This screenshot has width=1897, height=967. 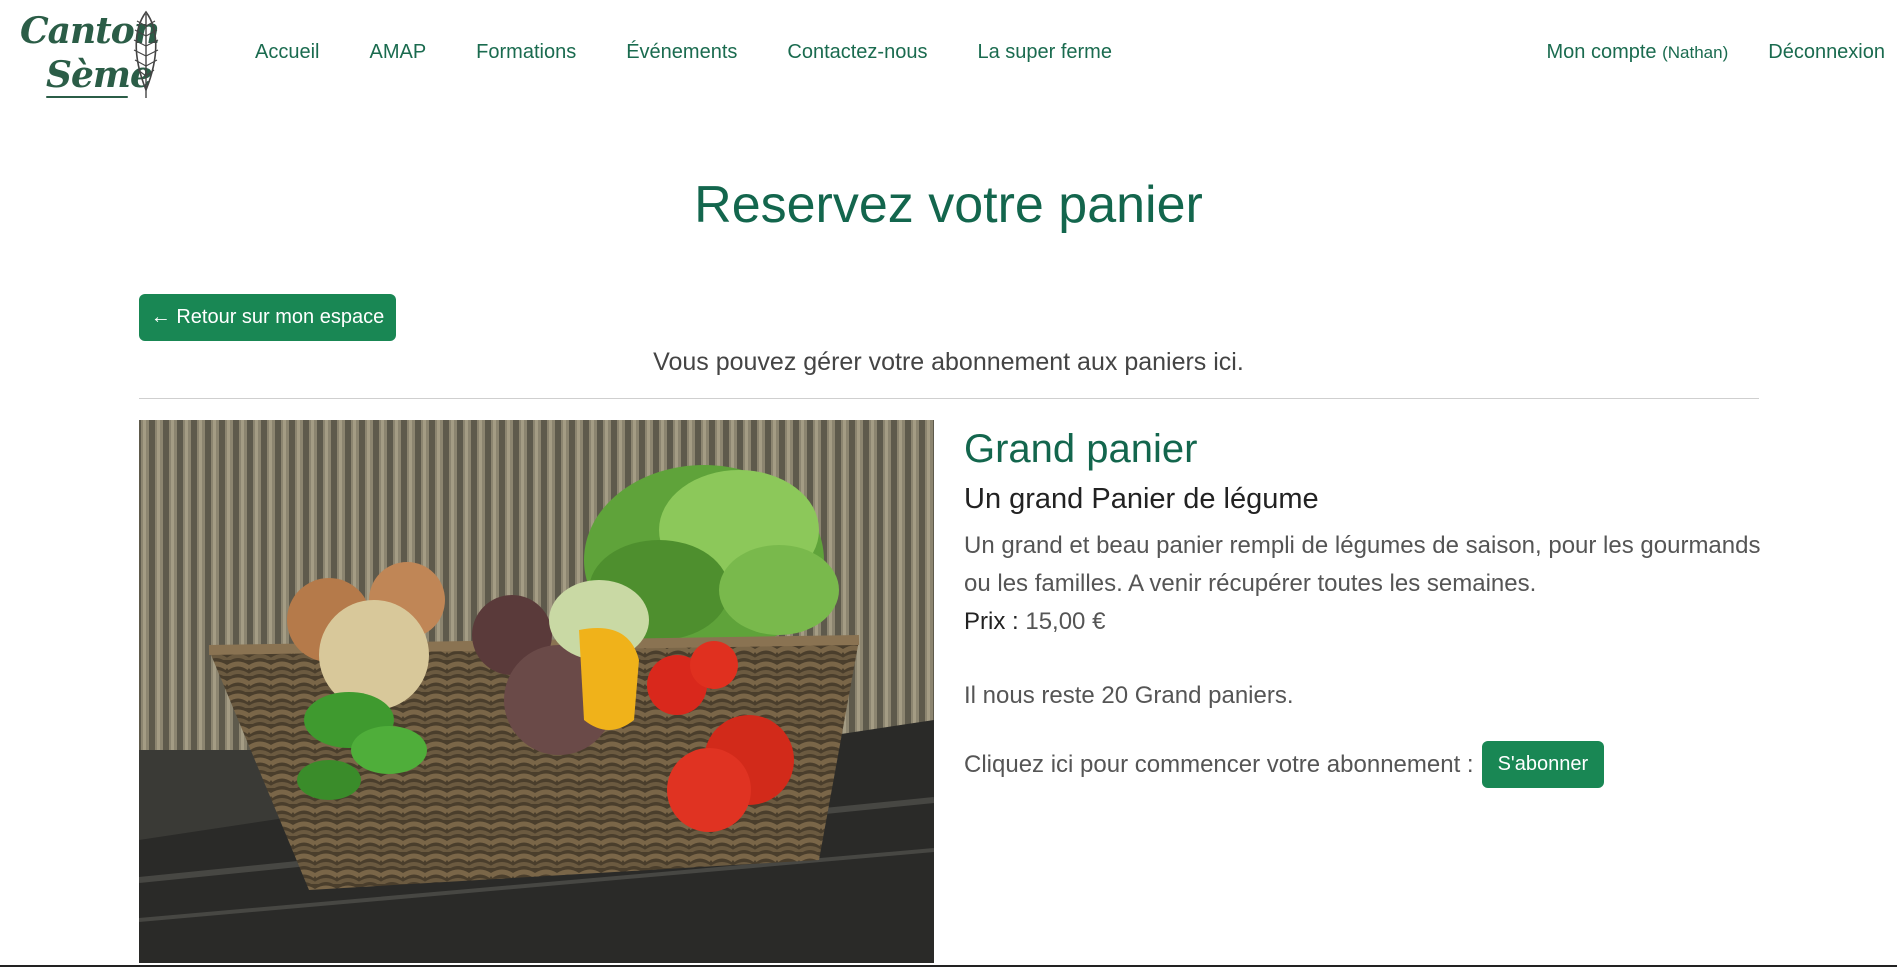 I want to click on nav-evenements: Événements, so click(x=681, y=52).